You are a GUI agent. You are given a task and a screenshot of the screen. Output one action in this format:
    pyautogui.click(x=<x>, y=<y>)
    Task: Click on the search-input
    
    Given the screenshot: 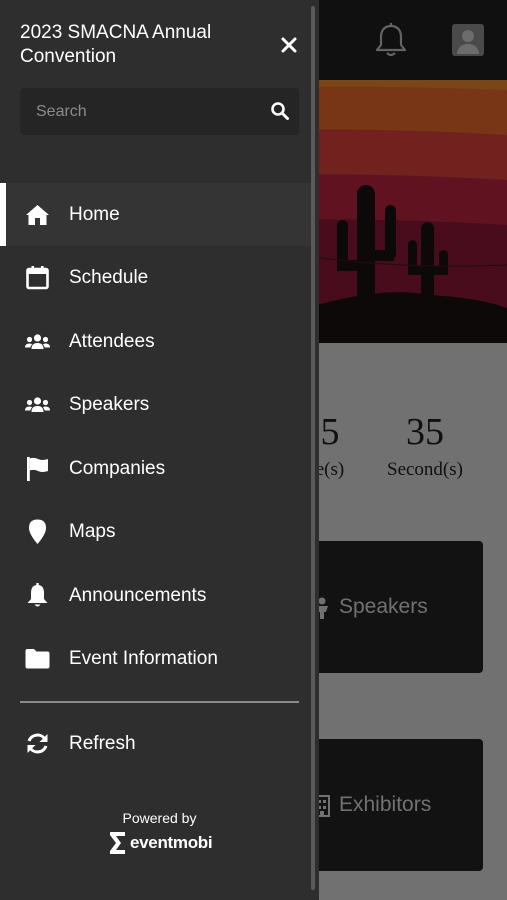 What is the action you would take?
    pyautogui.click(x=140, y=111)
    